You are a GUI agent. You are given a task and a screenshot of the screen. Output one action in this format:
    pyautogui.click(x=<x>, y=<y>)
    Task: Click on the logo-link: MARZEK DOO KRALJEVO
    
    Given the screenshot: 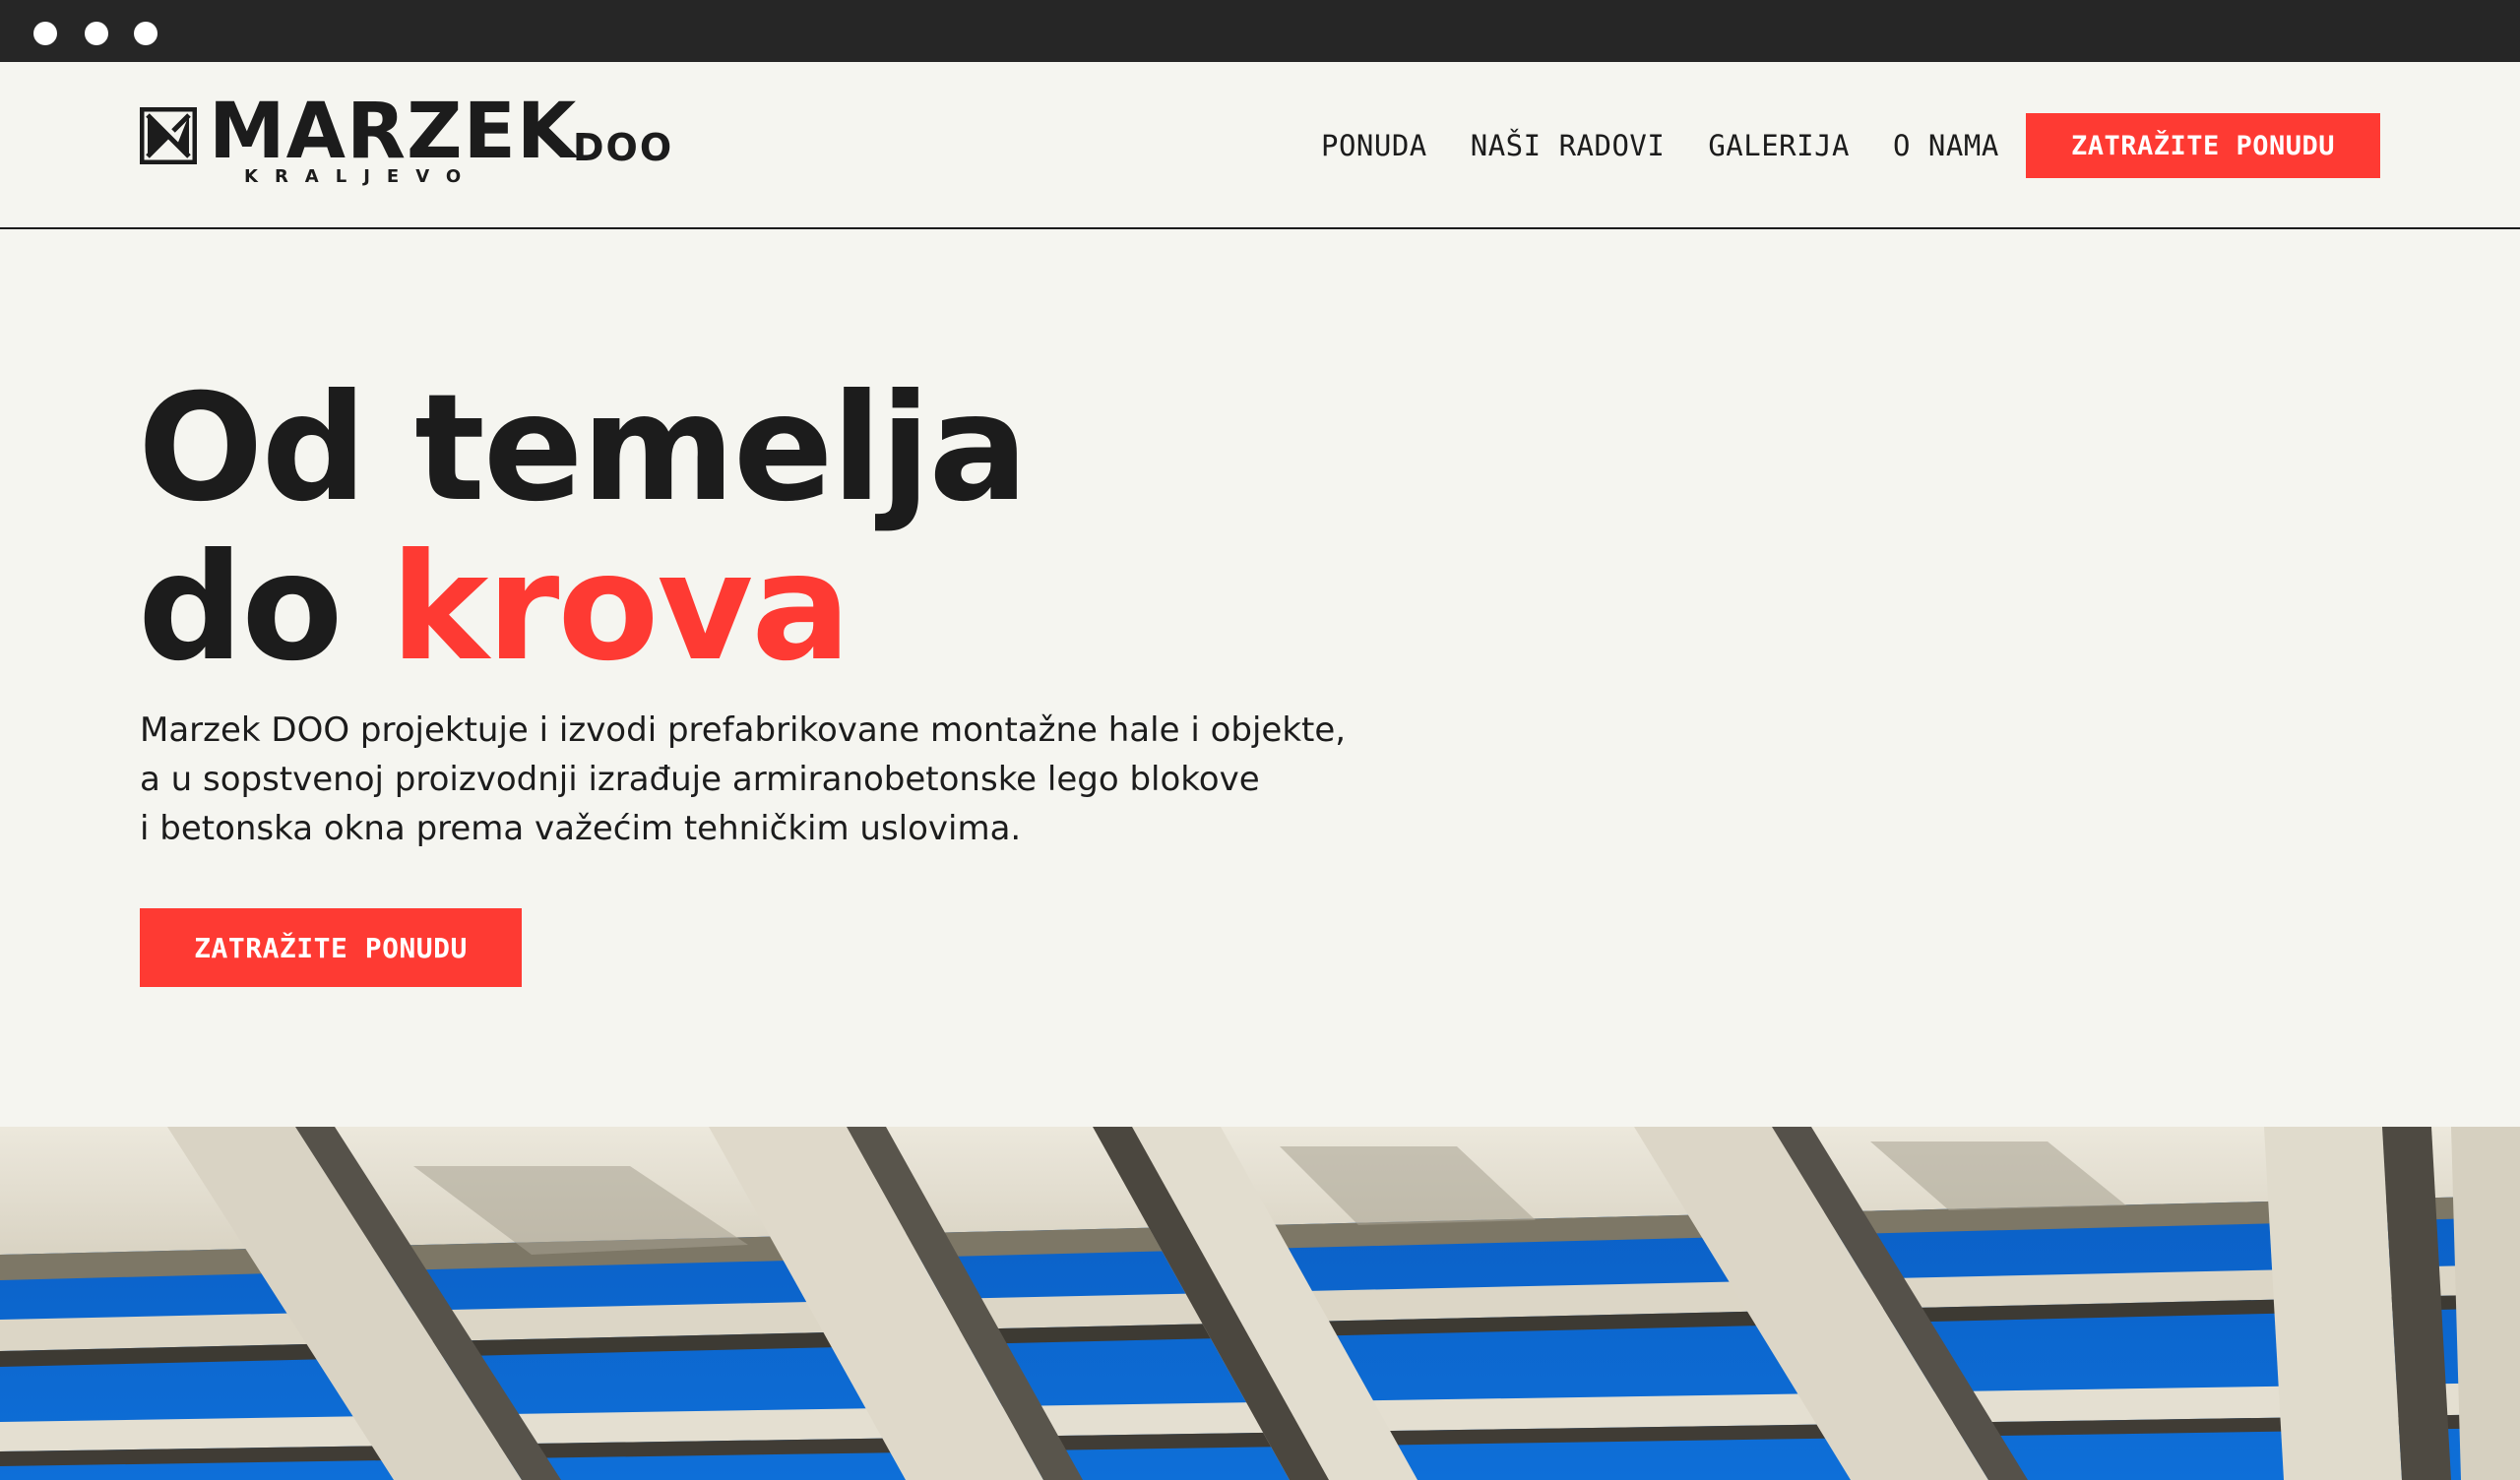 What is the action you would take?
    pyautogui.click(x=407, y=141)
    